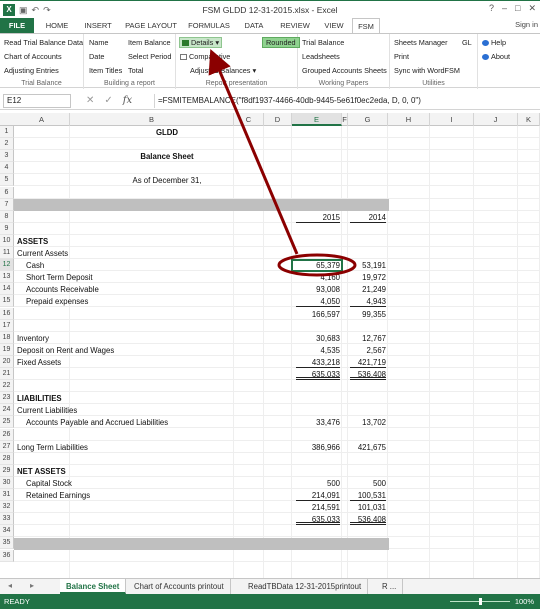 The height and width of the screenshot is (609, 540). I want to click on sign-in-link: Sign in, so click(526, 24).